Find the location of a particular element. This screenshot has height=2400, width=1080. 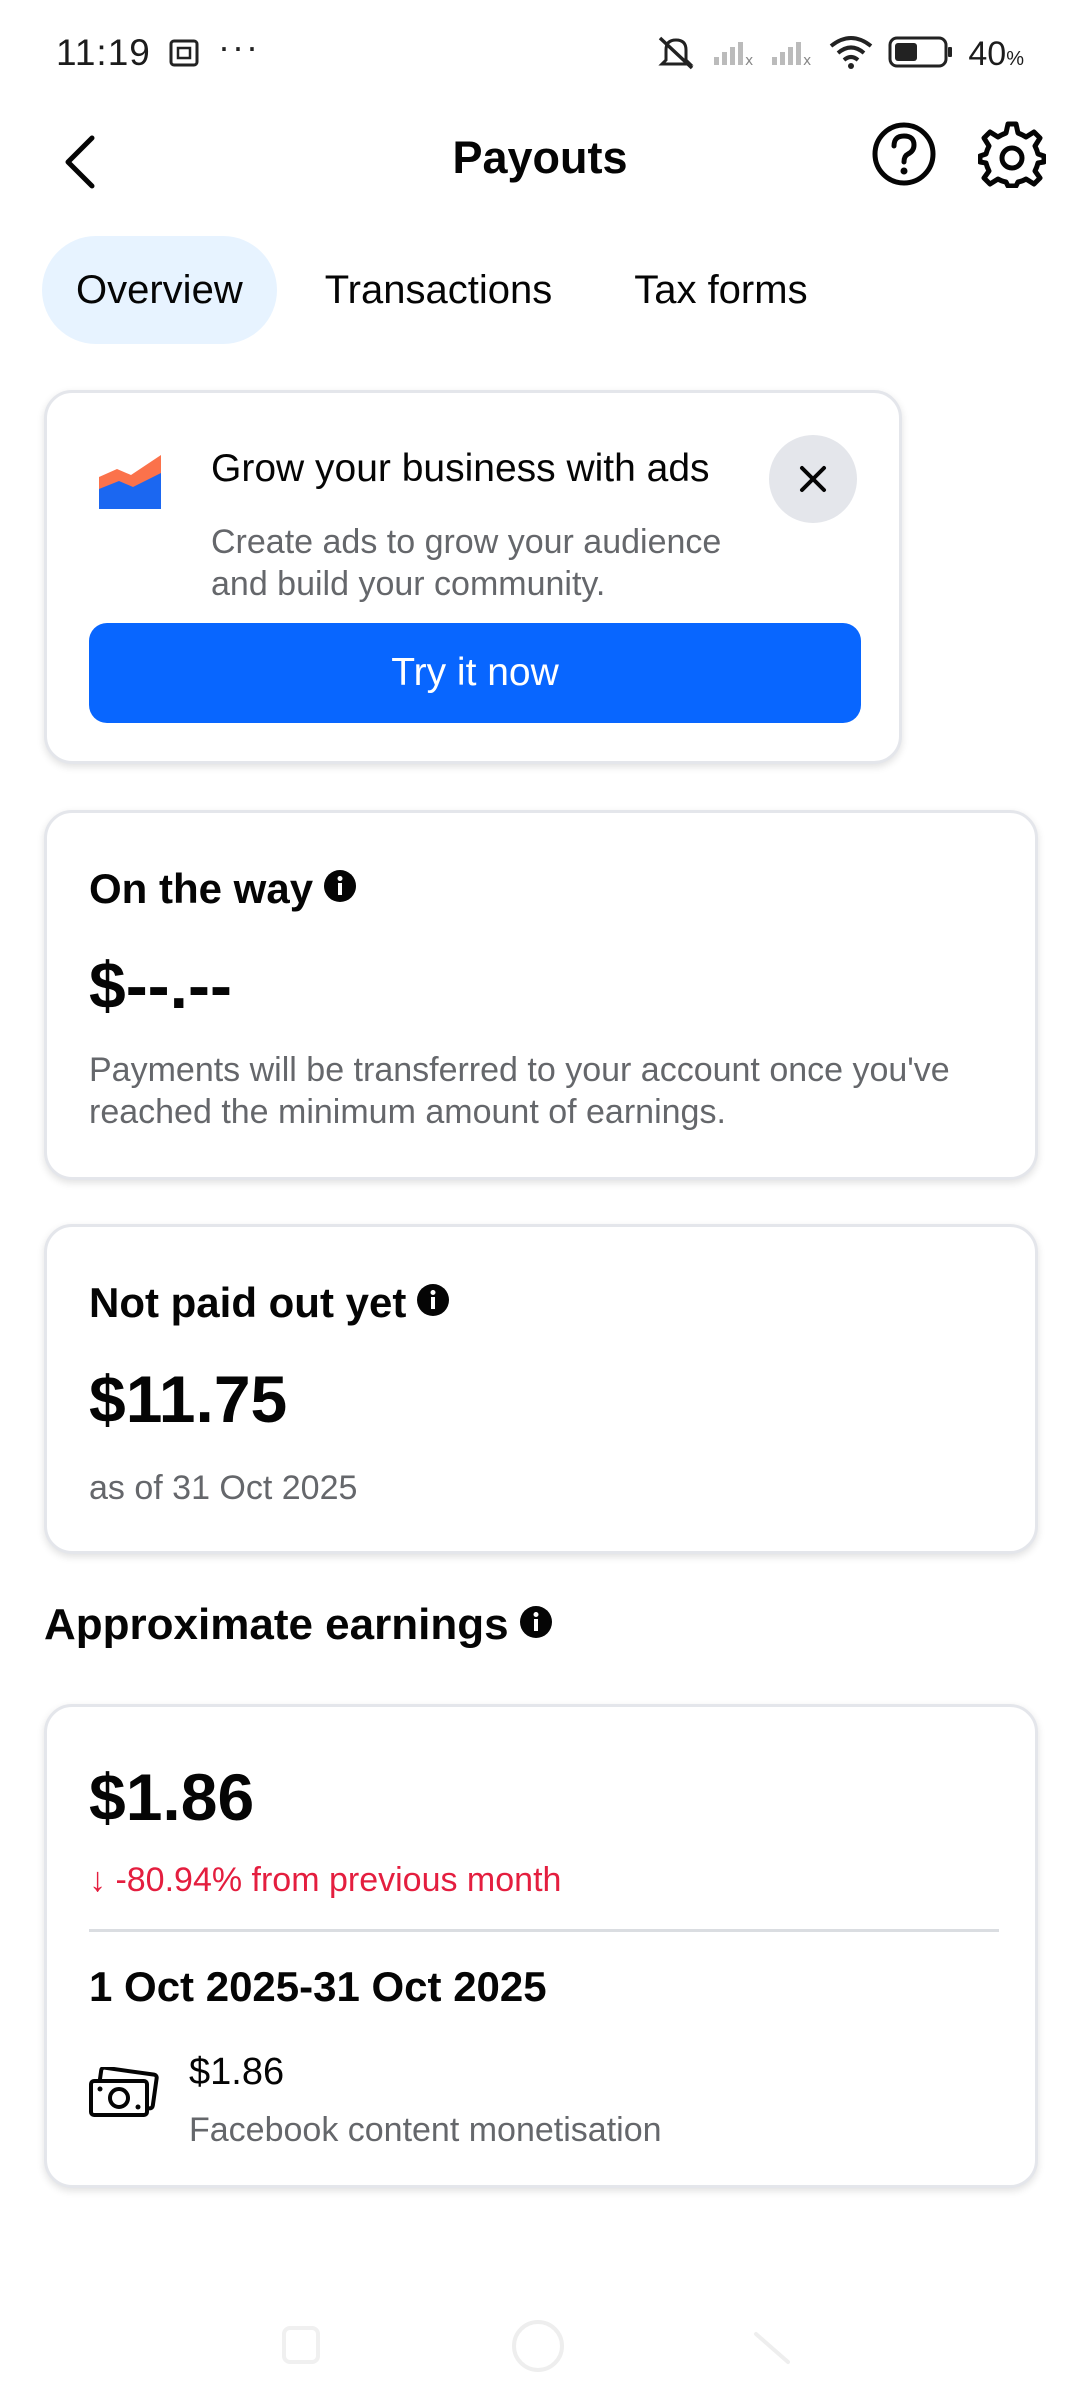

ads-chart-icon is located at coordinates (130, 484).